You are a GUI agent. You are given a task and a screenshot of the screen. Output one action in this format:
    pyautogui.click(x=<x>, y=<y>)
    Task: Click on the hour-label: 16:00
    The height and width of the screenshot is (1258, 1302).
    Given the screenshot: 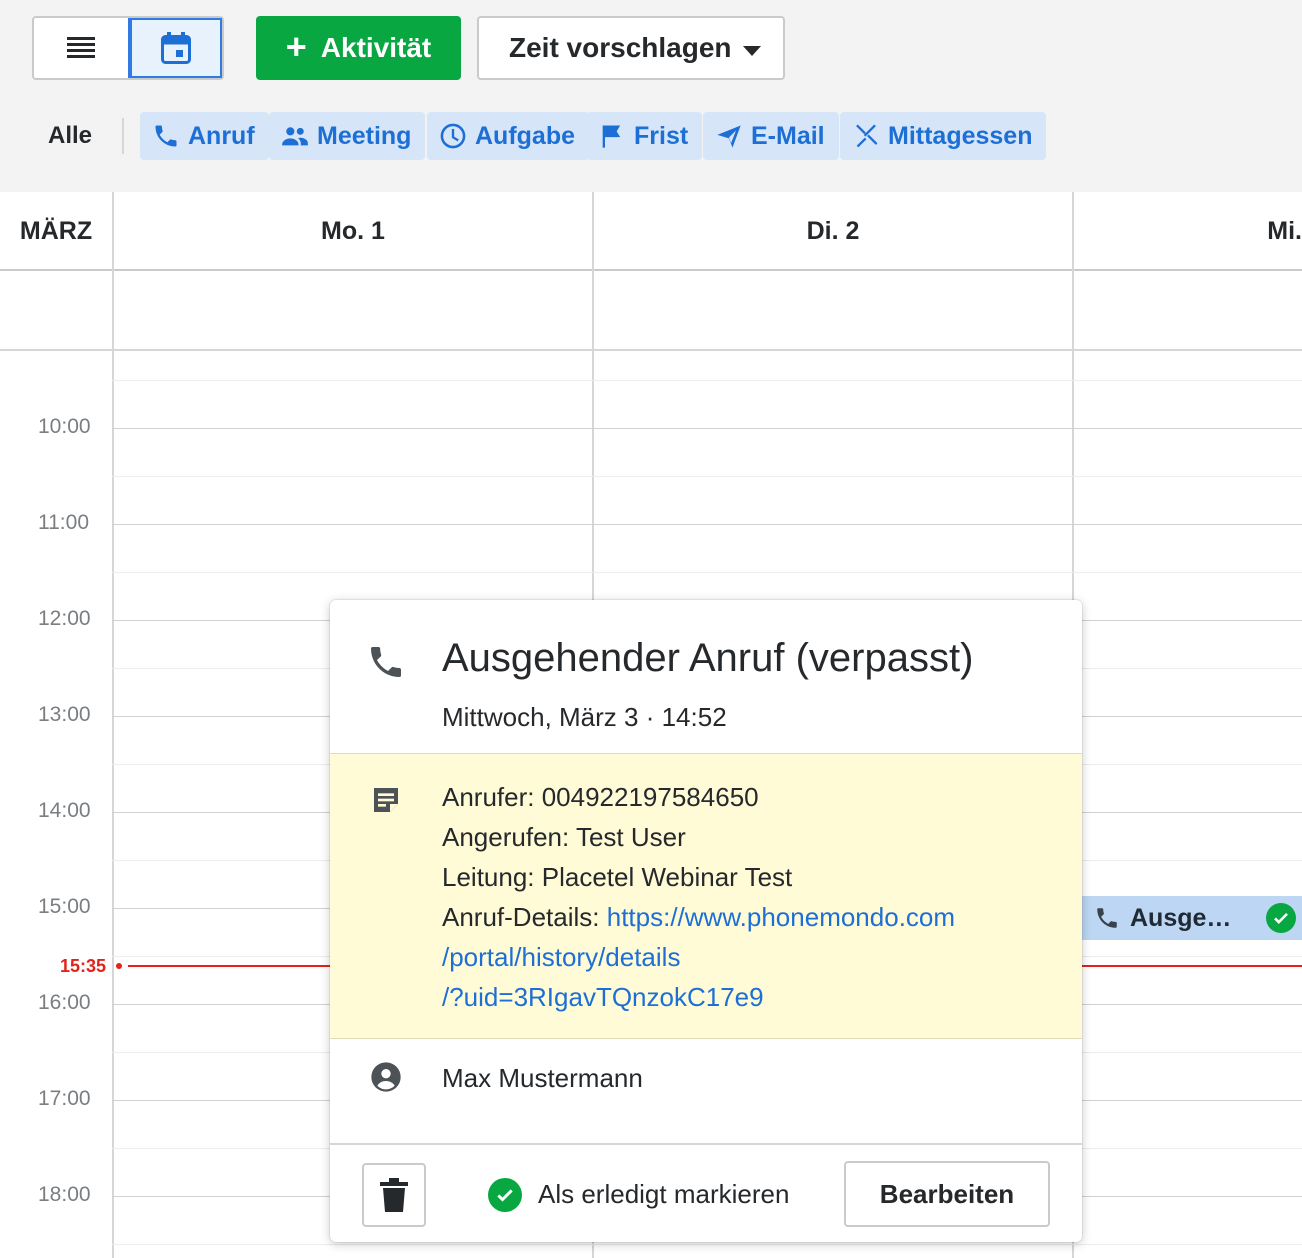 What is the action you would take?
    pyautogui.click(x=64, y=1002)
    